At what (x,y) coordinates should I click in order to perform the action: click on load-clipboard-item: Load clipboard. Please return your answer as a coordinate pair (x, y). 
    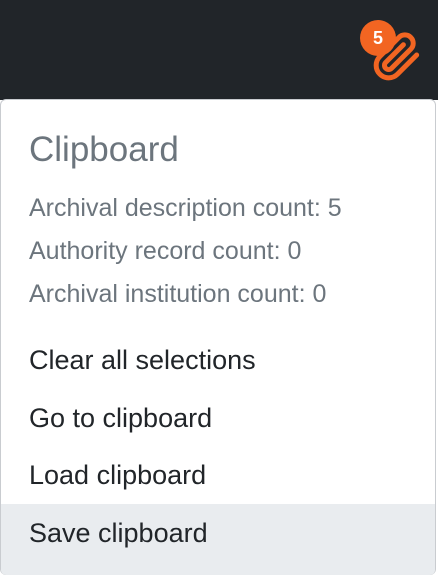
    Looking at the image, I should click on (218, 475).